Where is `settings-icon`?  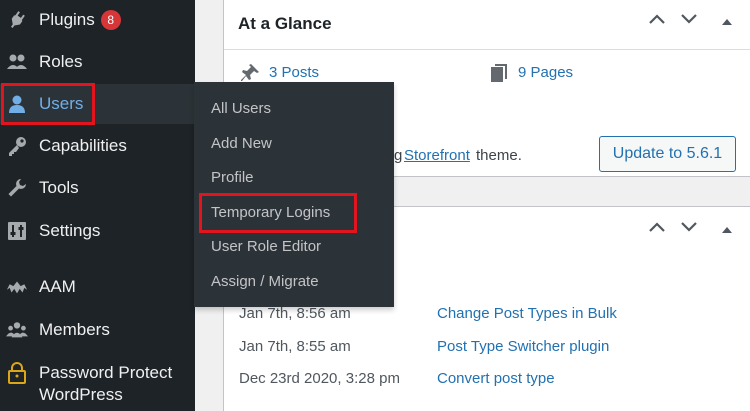
settings-icon is located at coordinates (17, 231).